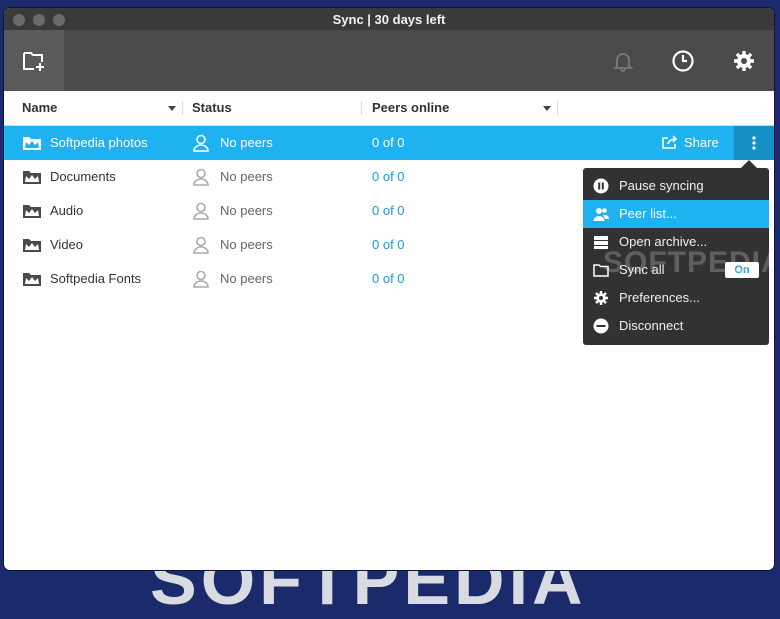 The image size is (780, 619). What do you see at coordinates (651, 325) in the screenshot?
I see `menu-item-label: Disconnect` at bounding box center [651, 325].